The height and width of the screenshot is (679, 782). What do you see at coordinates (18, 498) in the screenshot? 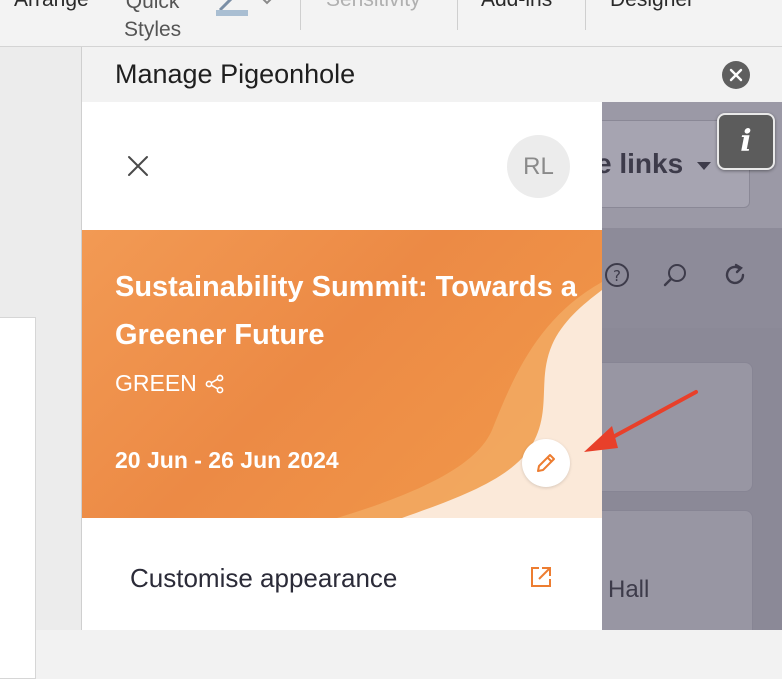
I see `document-page` at bounding box center [18, 498].